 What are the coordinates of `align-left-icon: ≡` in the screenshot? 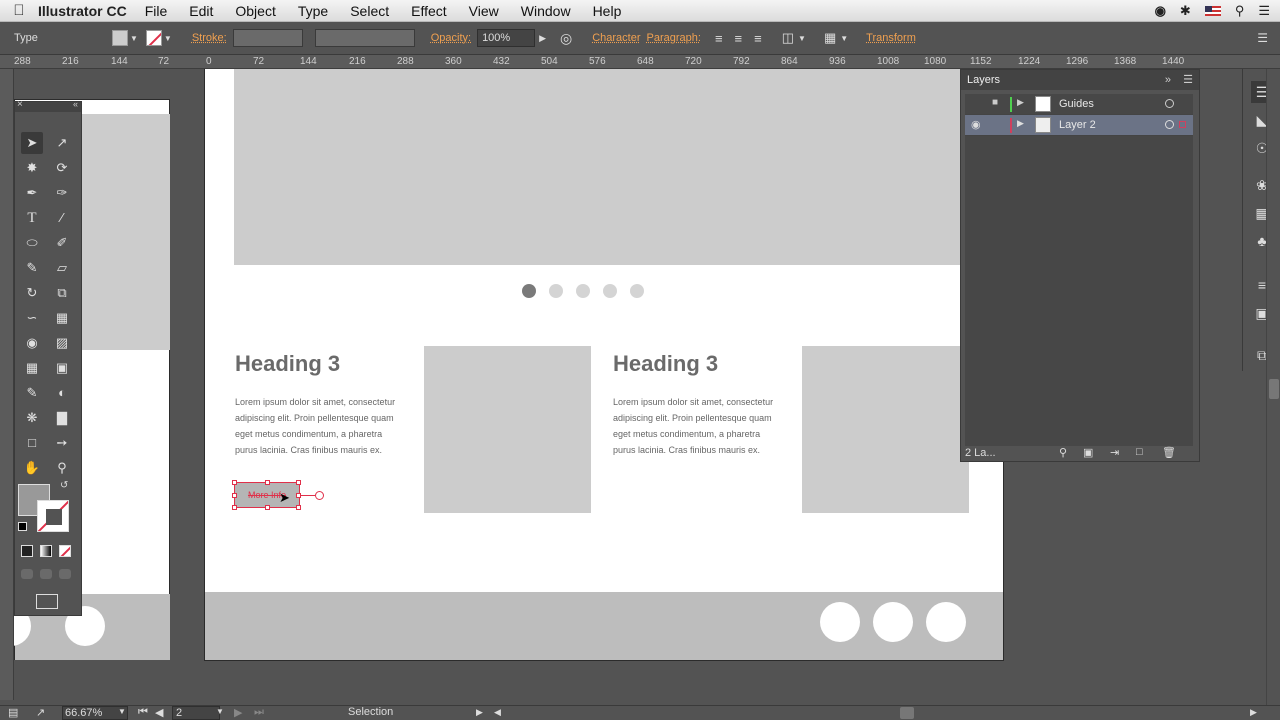 It's located at (719, 38).